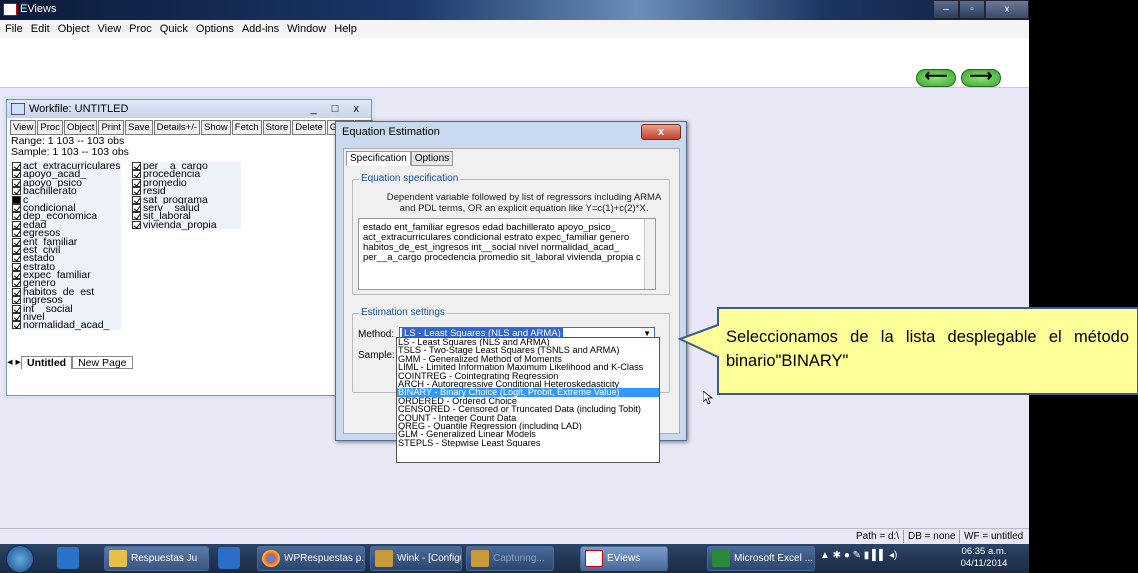  What do you see at coordinates (20, 559) in the screenshot?
I see `start-button` at bounding box center [20, 559].